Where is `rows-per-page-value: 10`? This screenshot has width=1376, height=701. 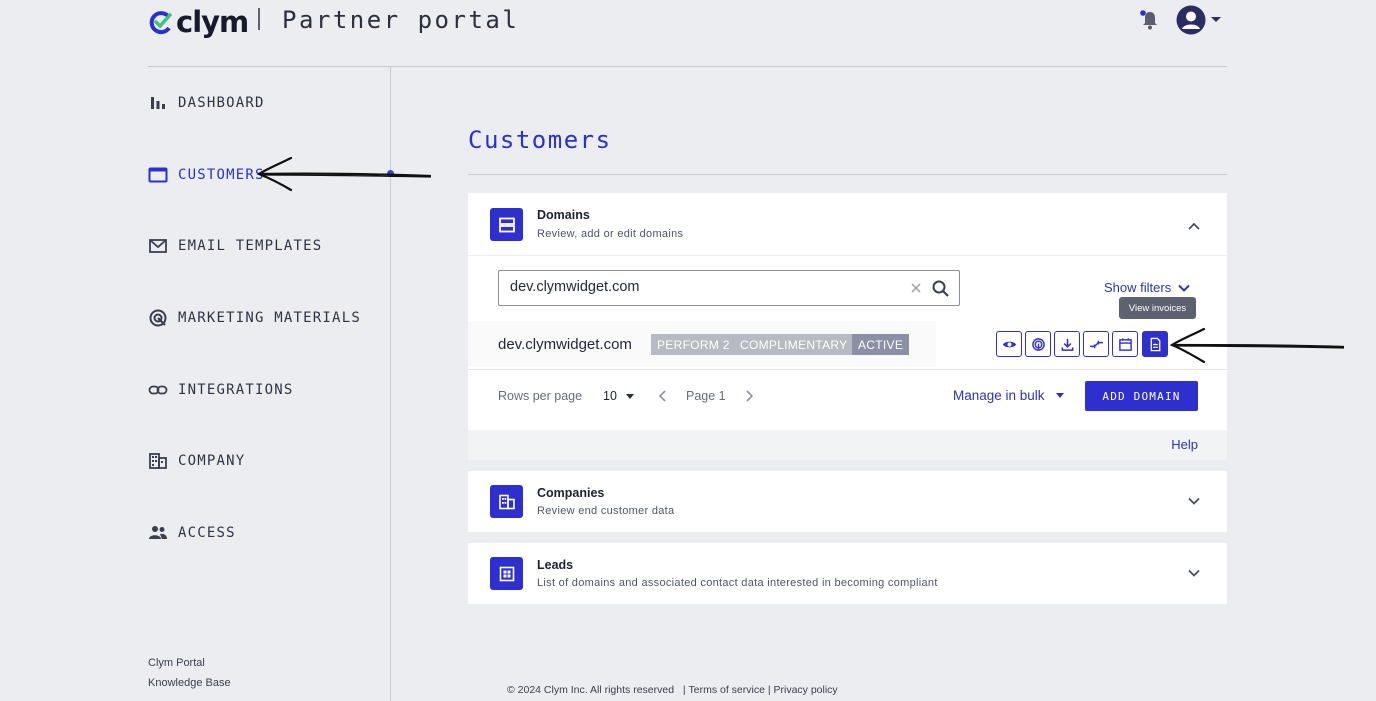 rows-per-page-value: 10 is located at coordinates (610, 396).